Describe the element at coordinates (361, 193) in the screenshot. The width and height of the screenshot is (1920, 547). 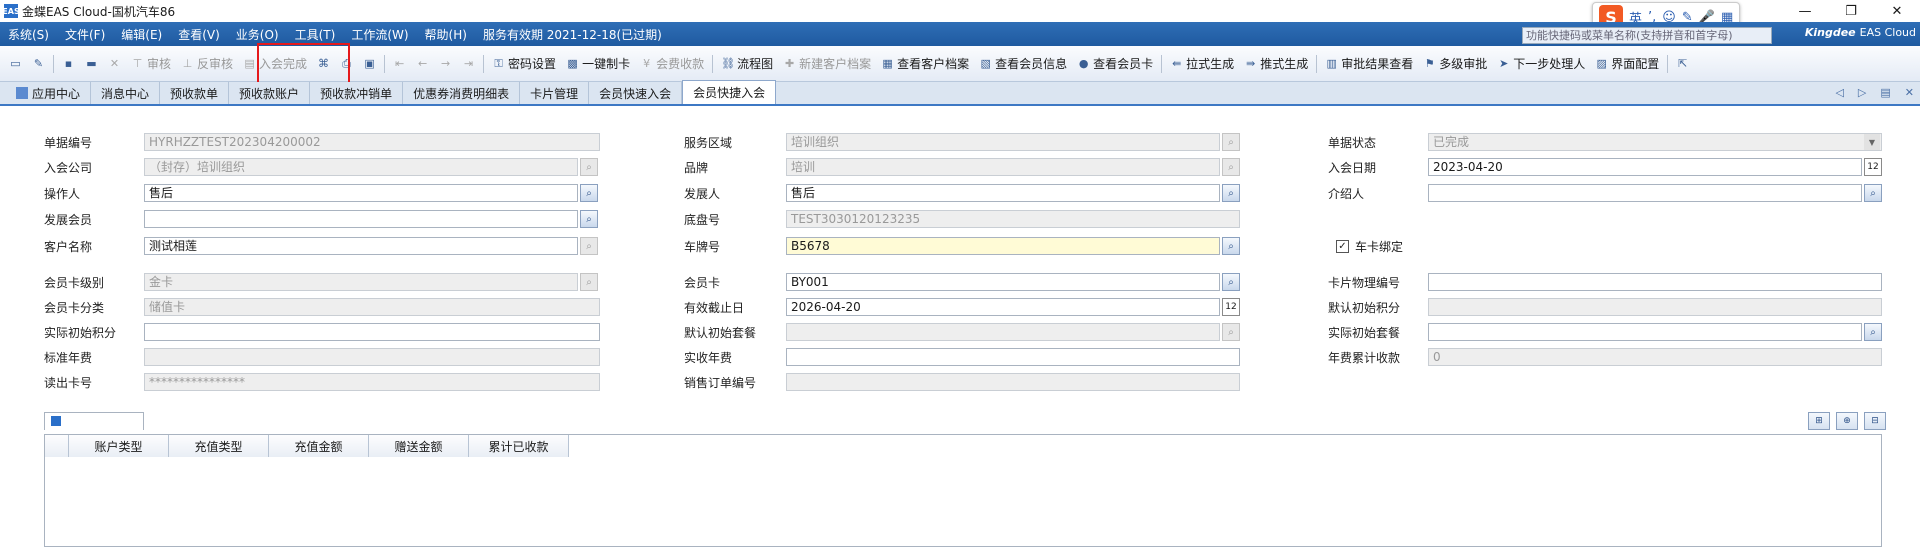
I see `operator-input: 售后` at that location.